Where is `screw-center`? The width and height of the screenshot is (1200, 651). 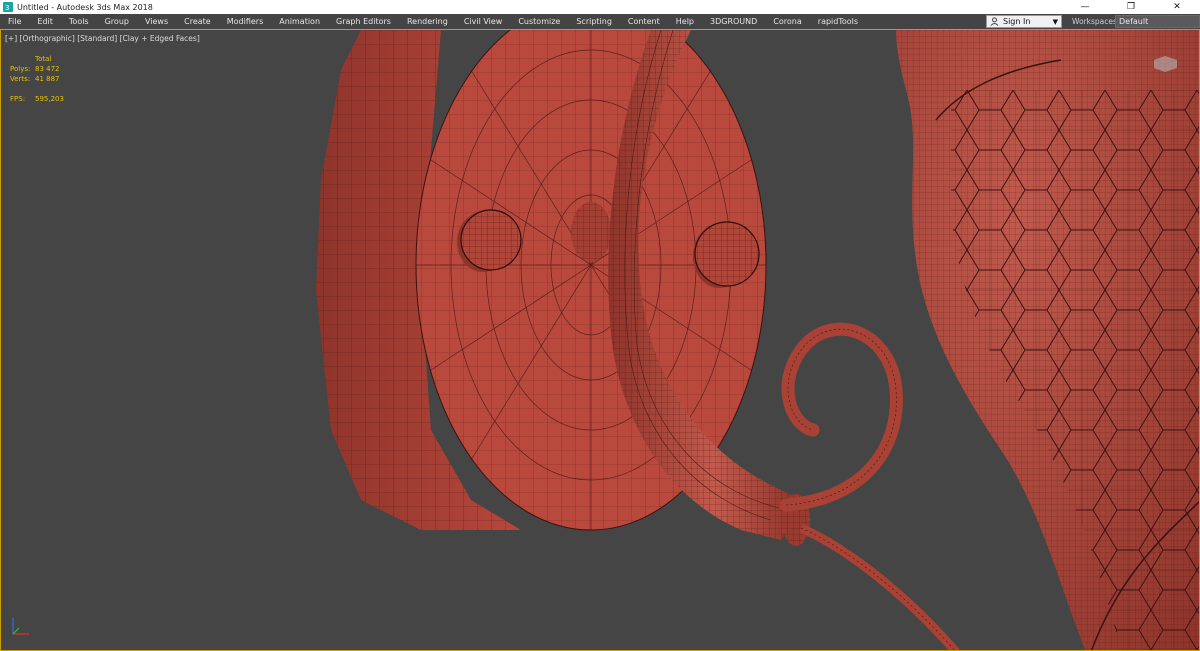
screw-center is located at coordinates (591, 232).